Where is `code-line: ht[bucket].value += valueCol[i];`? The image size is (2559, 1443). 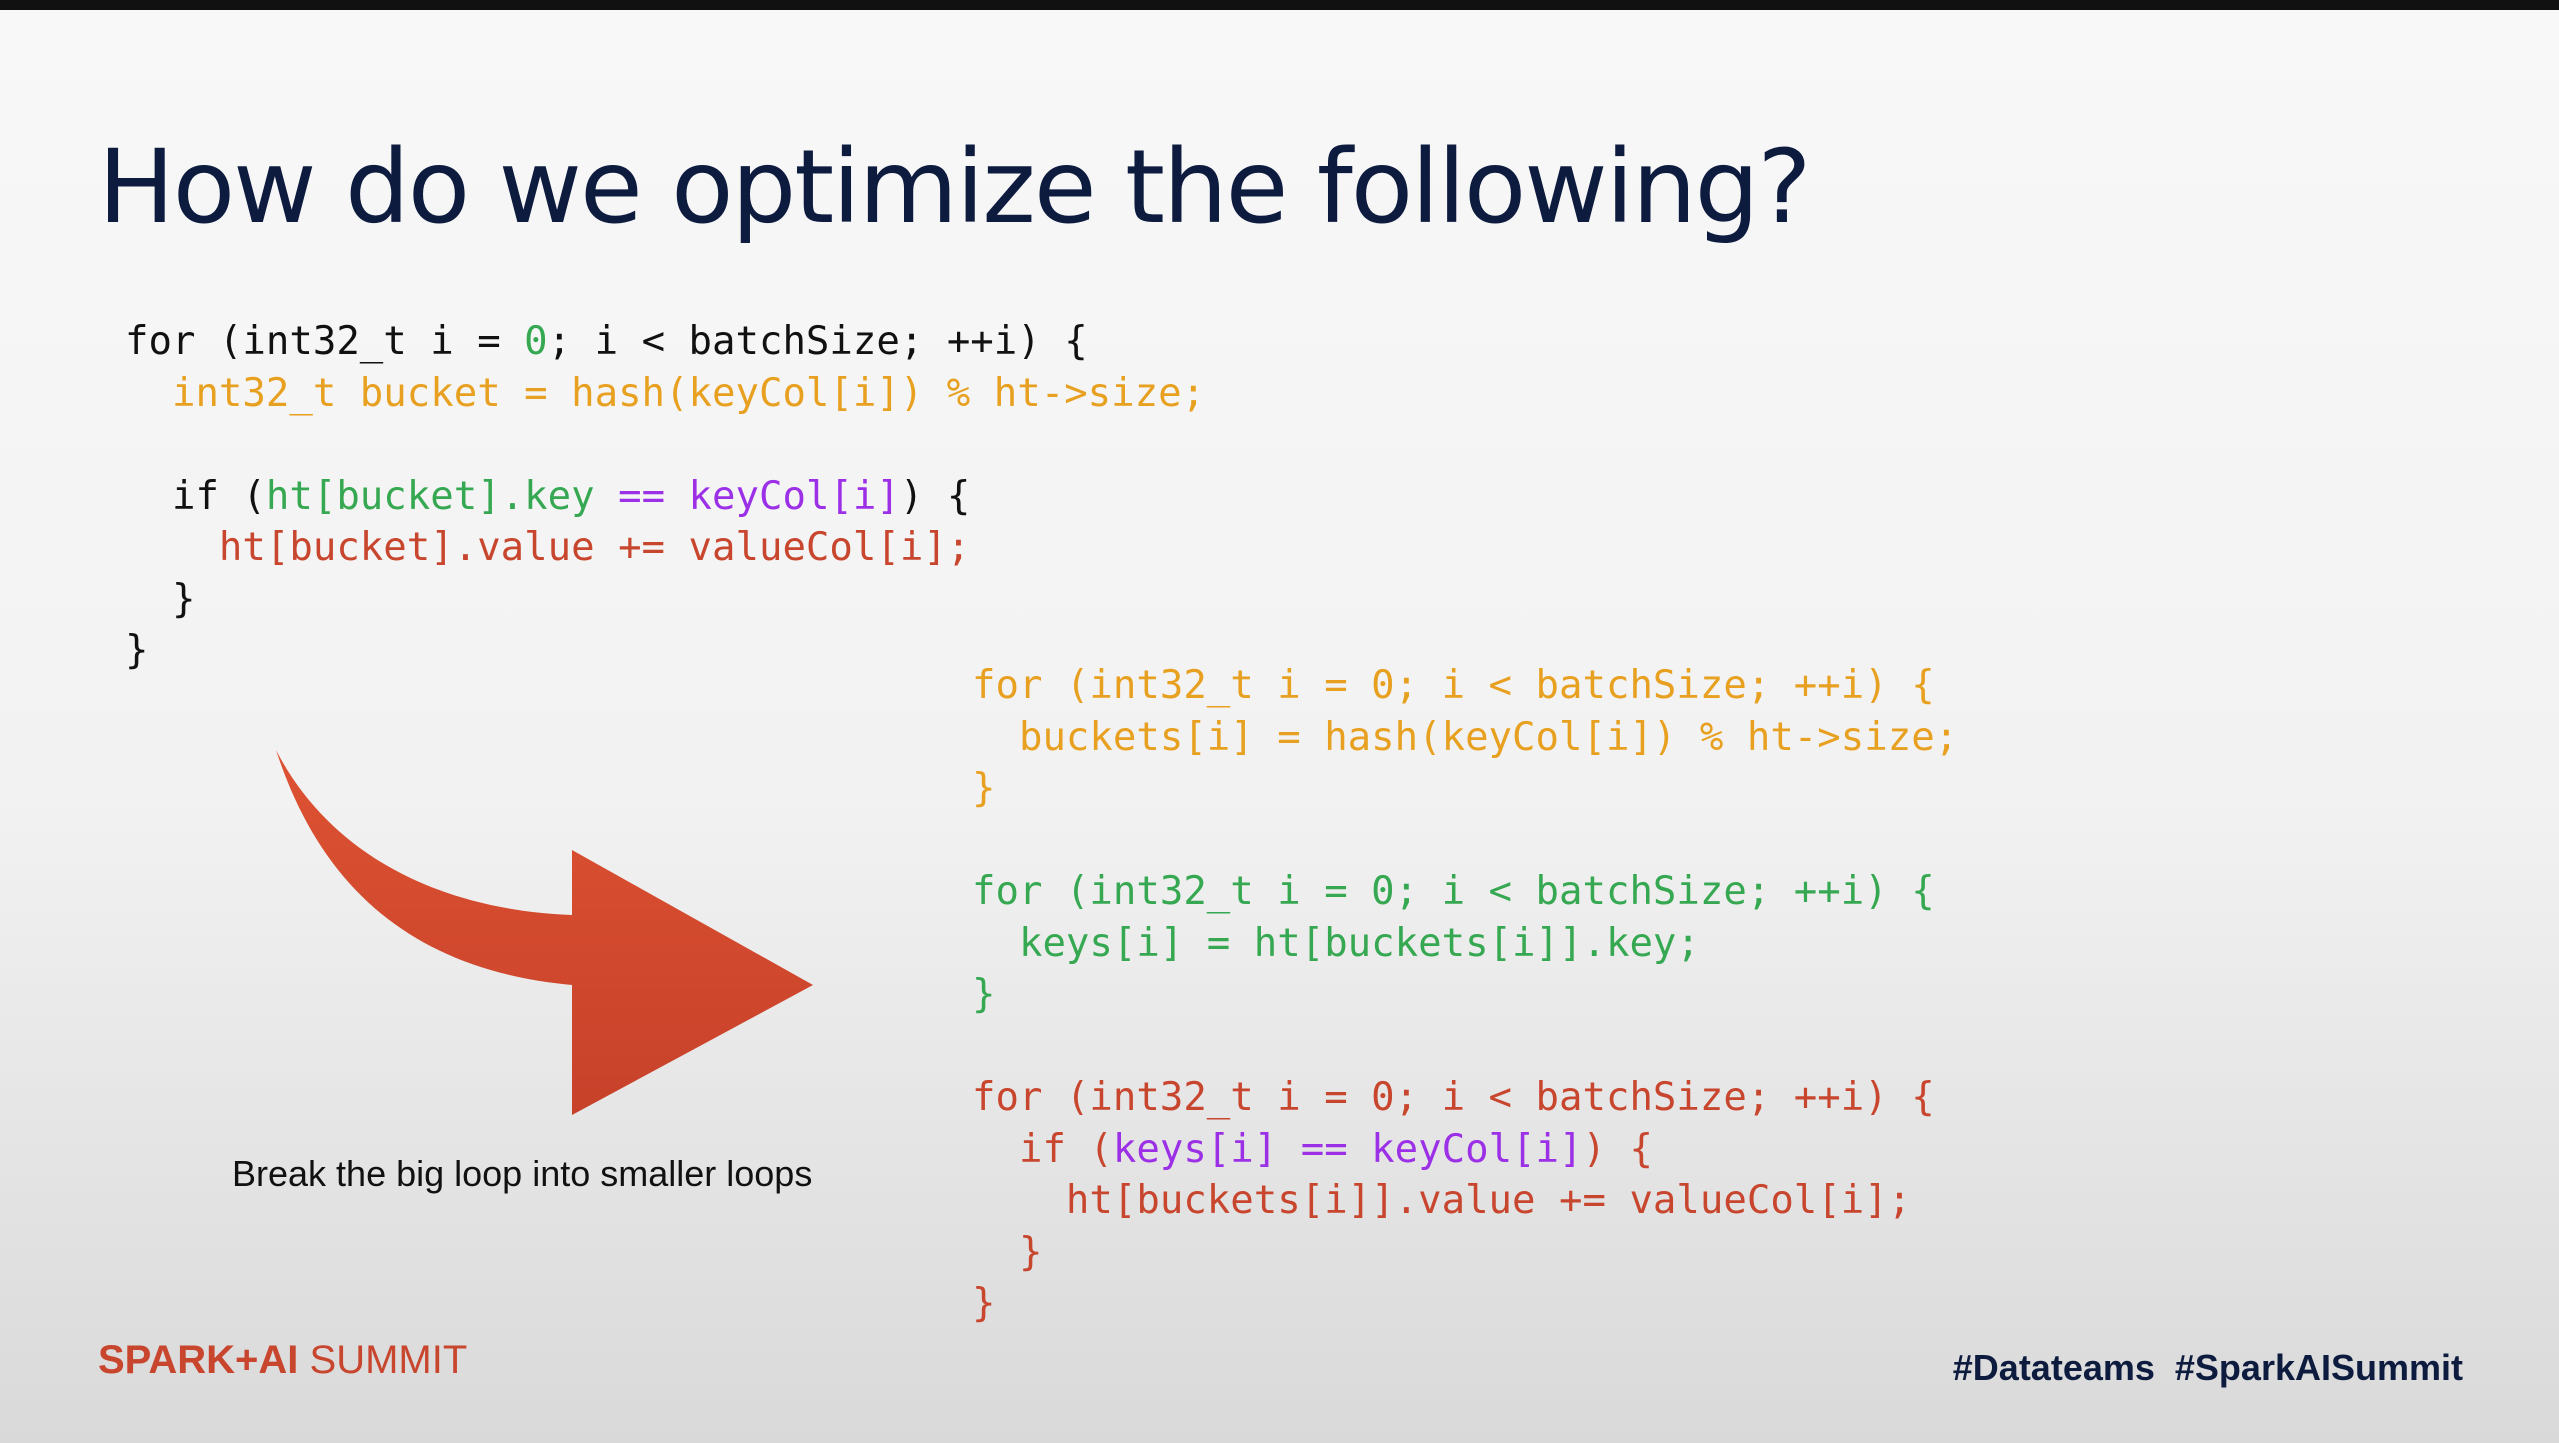 code-line: ht[bucket].value += valueCol[i]; is located at coordinates (665, 548).